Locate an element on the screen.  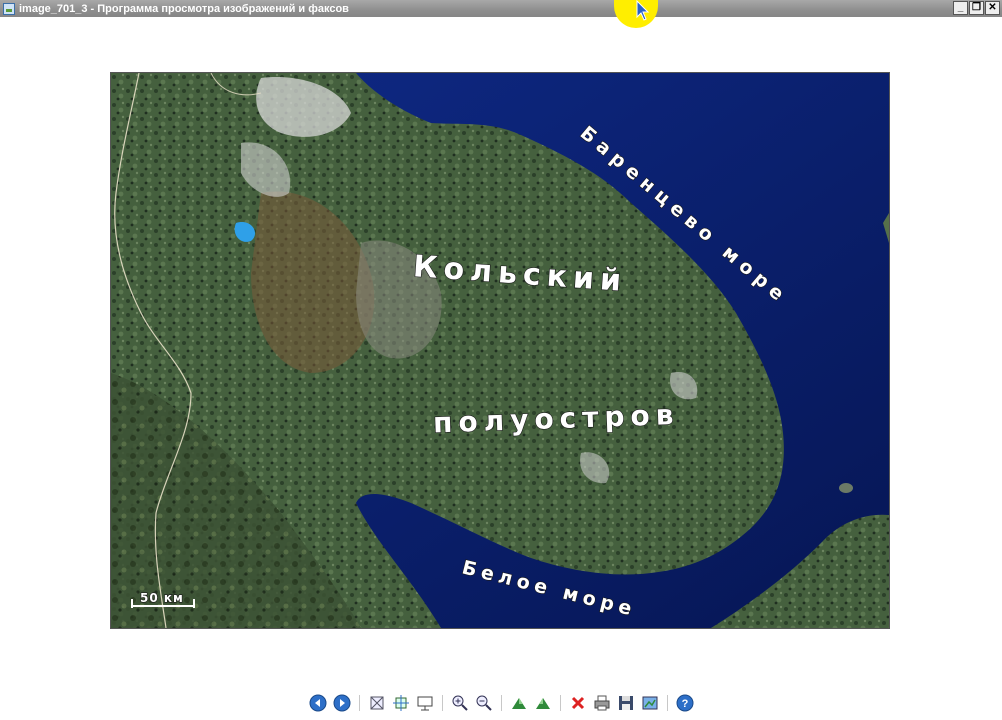
edit-icon is located at coordinates (649, 703).